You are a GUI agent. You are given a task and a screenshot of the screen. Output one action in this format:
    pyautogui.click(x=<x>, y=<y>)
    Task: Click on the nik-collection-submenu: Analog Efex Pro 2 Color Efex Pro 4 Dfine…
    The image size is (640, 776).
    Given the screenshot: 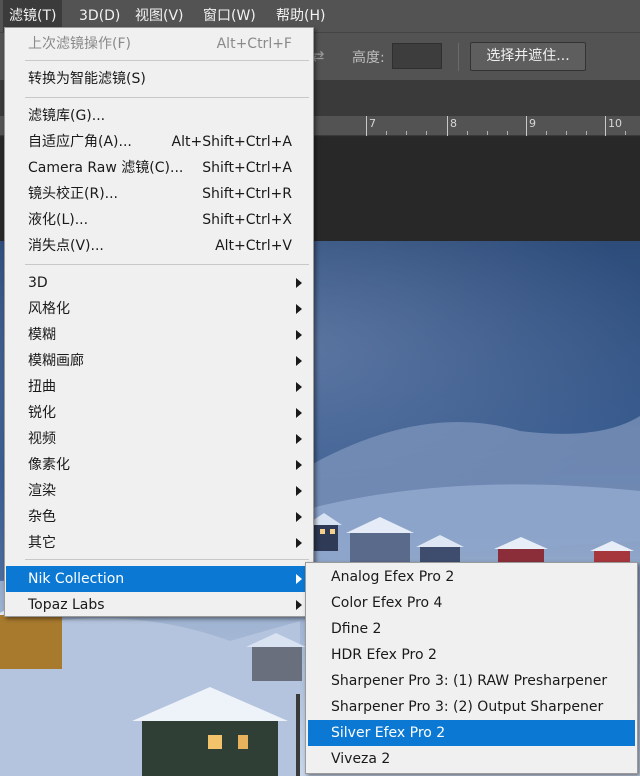 What is the action you would take?
    pyautogui.click(x=471, y=668)
    